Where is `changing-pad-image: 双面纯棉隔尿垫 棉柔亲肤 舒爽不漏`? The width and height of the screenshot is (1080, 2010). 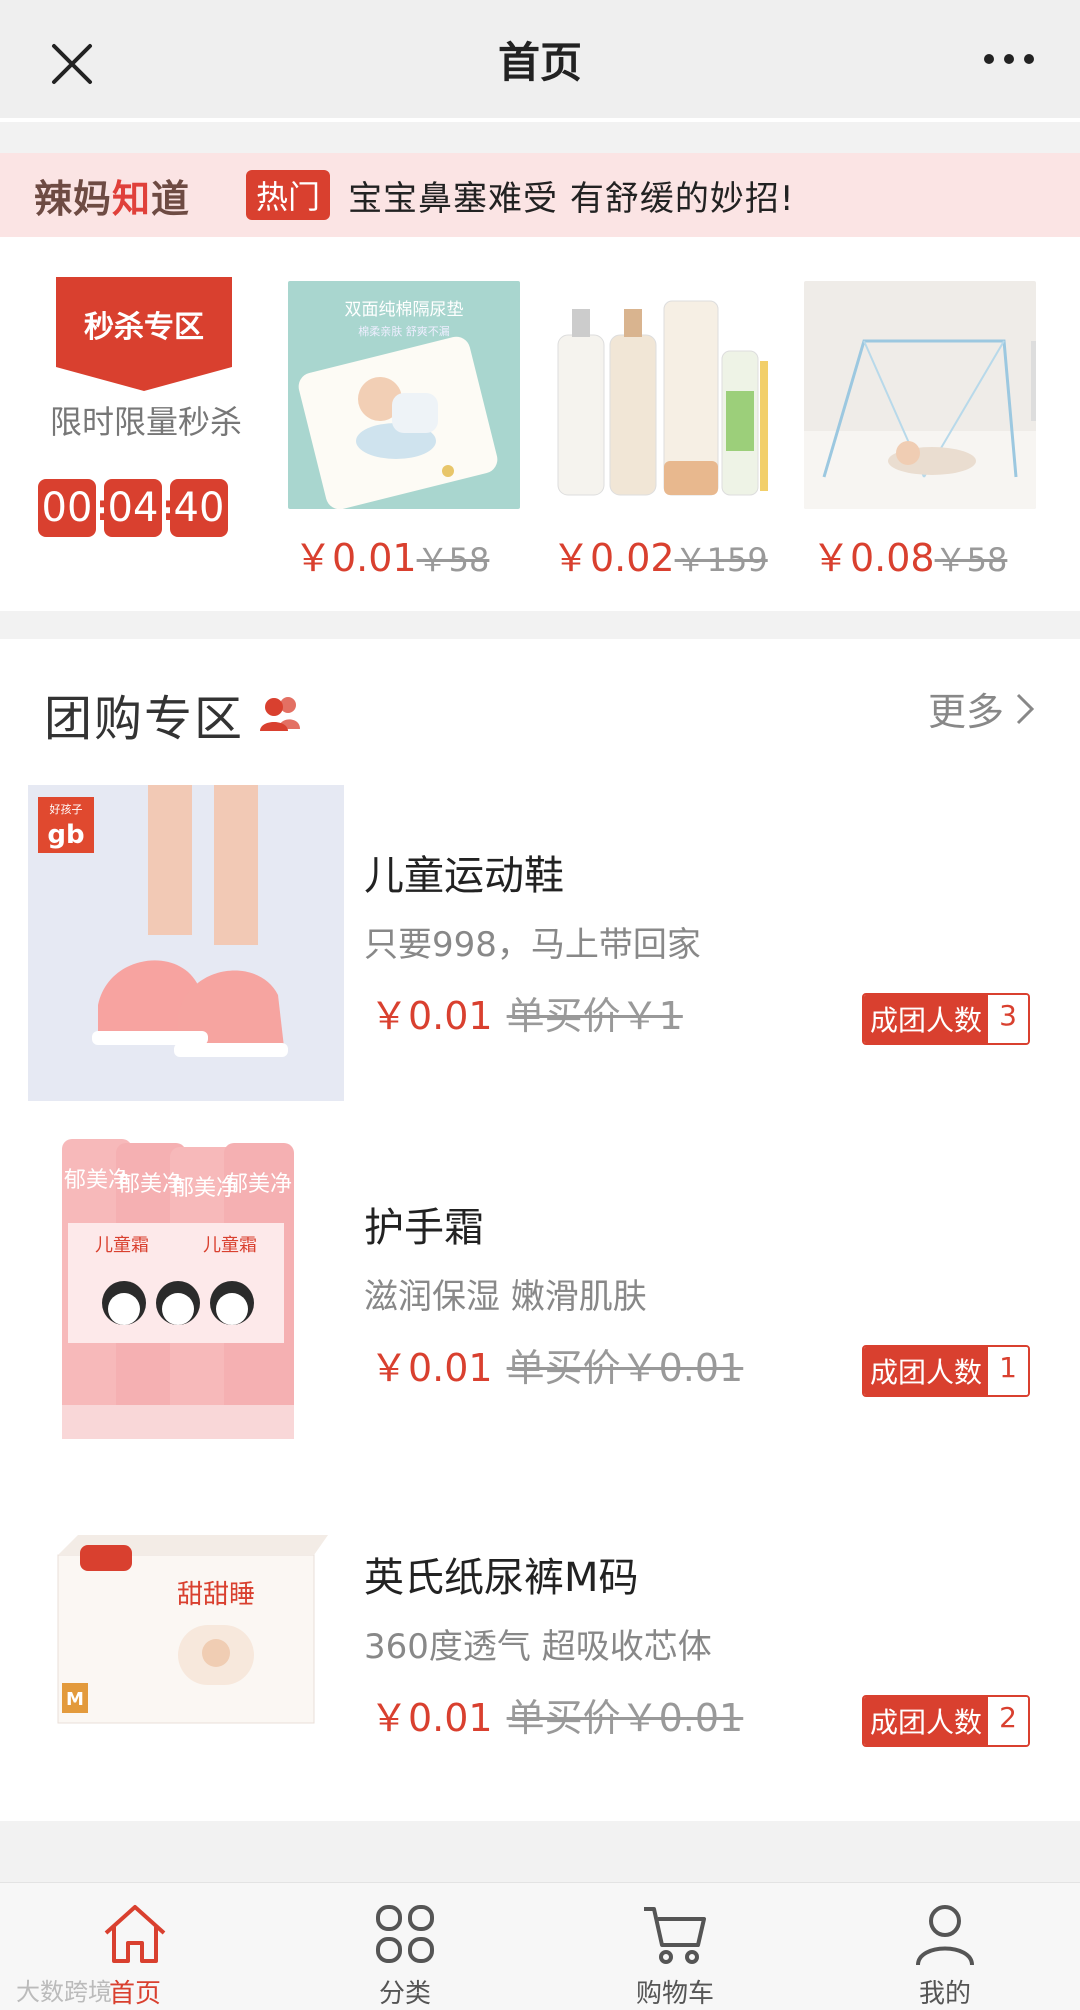
changing-pad-image: 双面纯棉隔尿垫 棉柔亲肤 舒爽不漏 is located at coordinates (404, 395).